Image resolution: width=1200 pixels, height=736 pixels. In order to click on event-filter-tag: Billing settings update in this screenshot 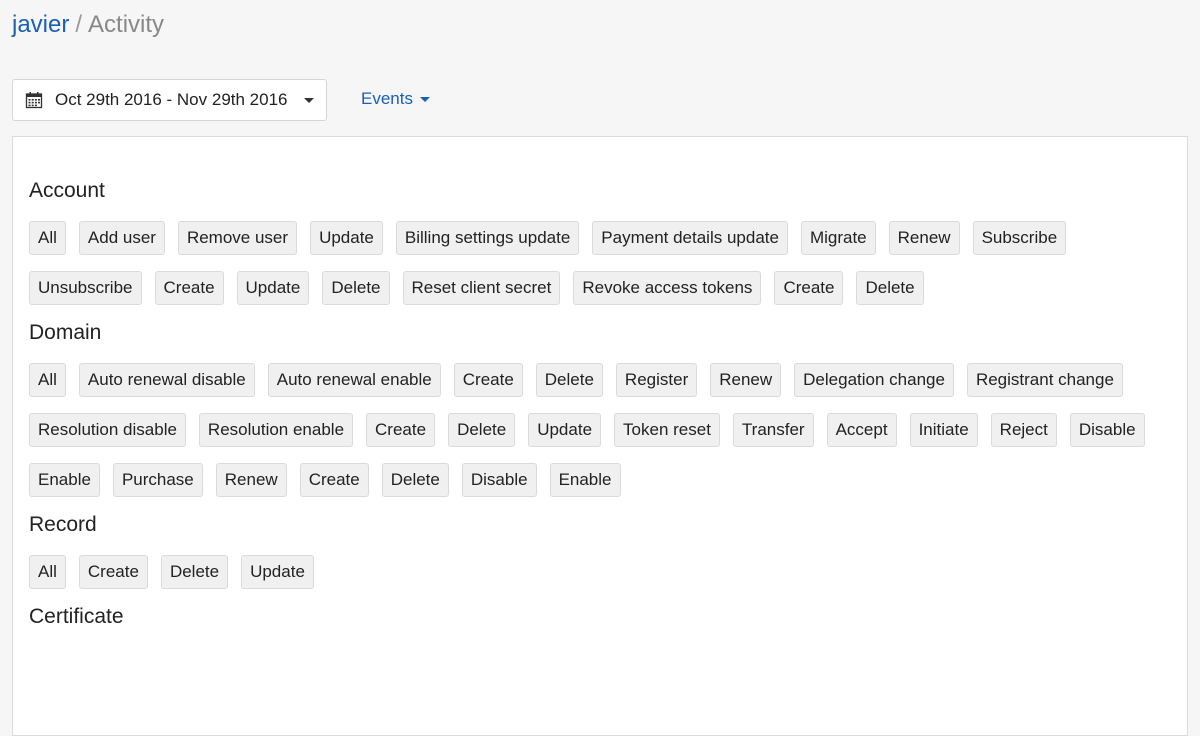, I will do `click(487, 238)`.